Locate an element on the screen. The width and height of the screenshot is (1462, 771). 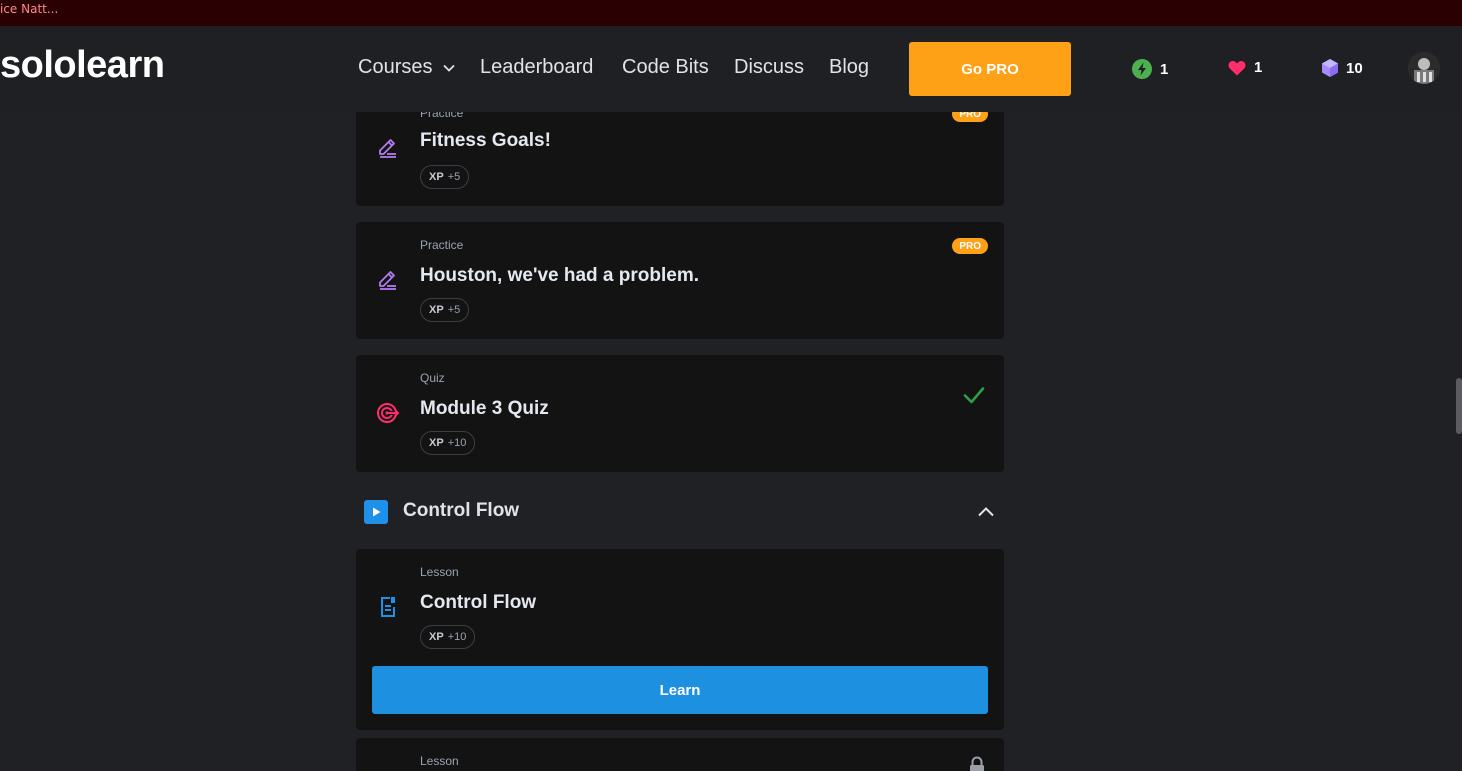
quiz-card: Quiz Module 3 Quiz XP +10 is located at coordinates (680, 413).